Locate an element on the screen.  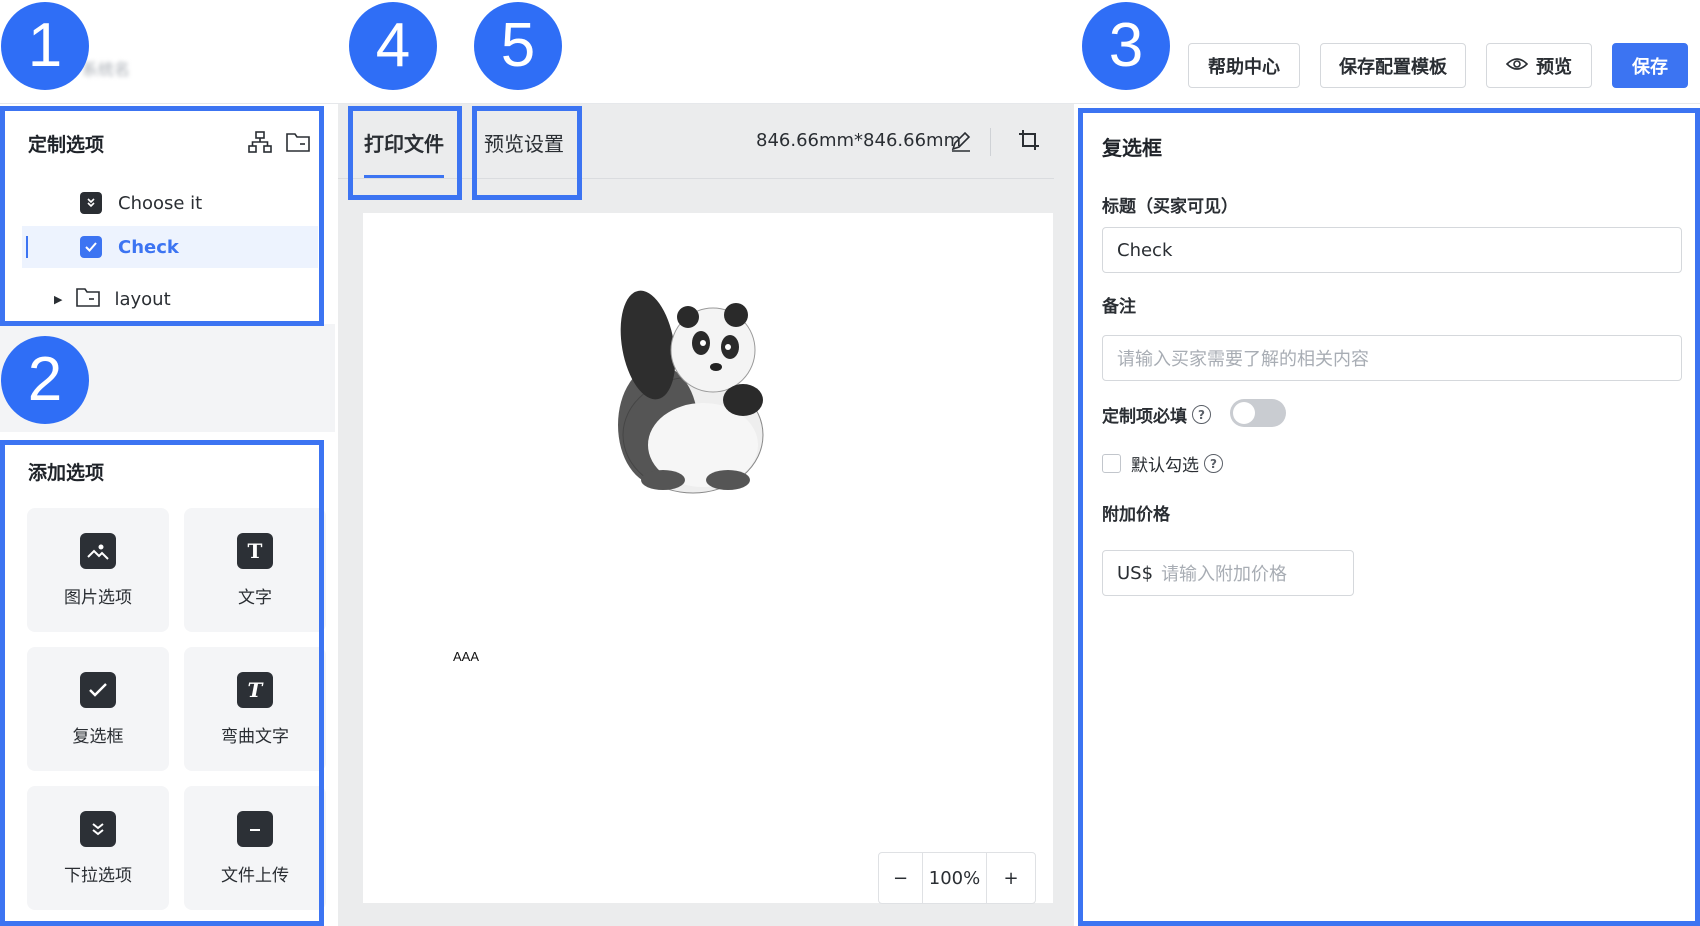
marker-4: 4 is located at coordinates (393, 46).